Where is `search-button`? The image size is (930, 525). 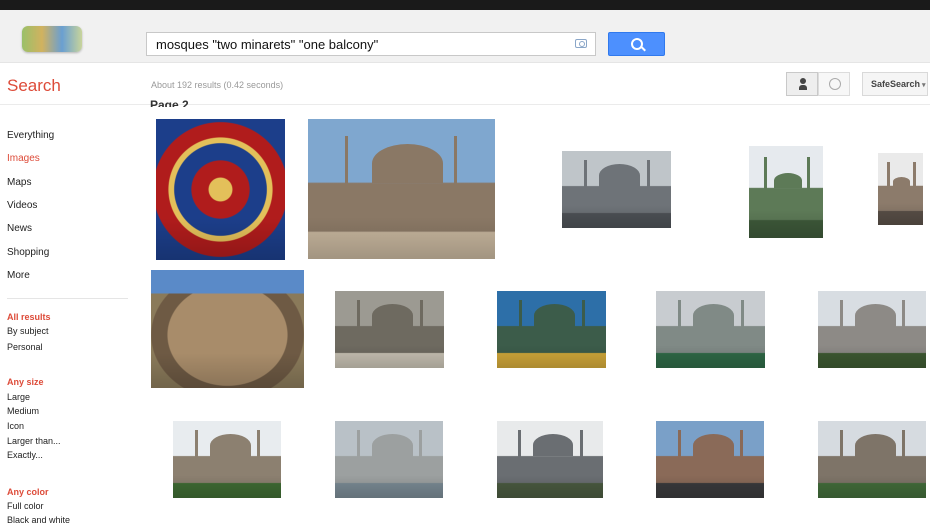 search-button is located at coordinates (636, 44).